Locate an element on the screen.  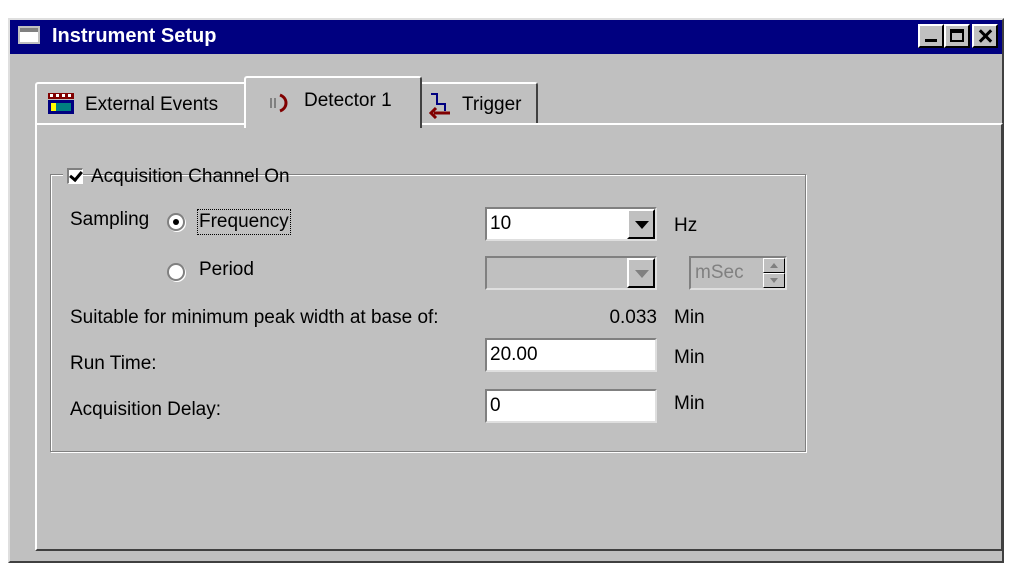
window-icon is located at coordinates (29, 35).